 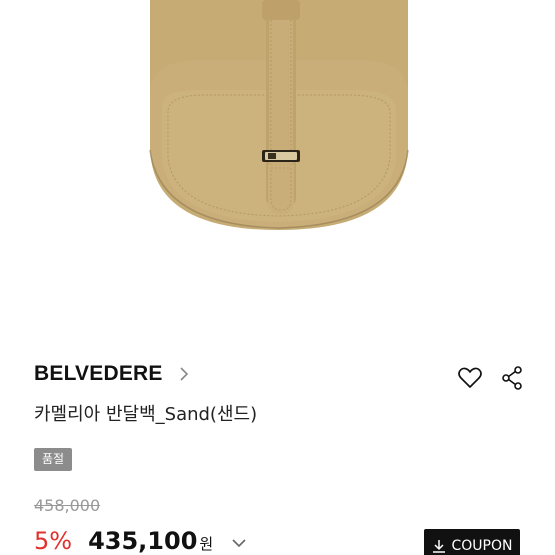 I want to click on wishlist-button, so click(x=470, y=378).